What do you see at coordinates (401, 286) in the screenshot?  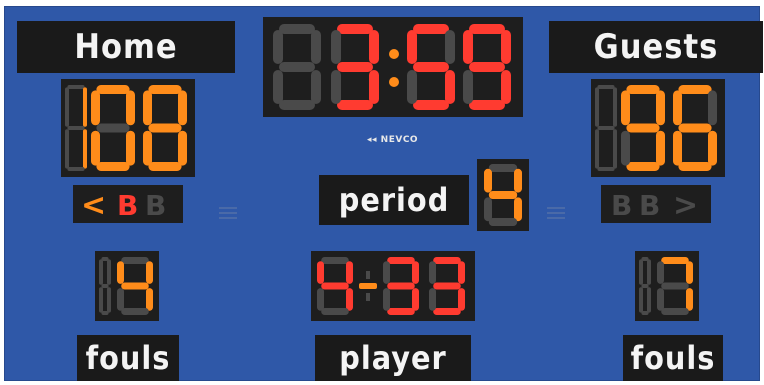 I see `player-fouls-tens` at bounding box center [401, 286].